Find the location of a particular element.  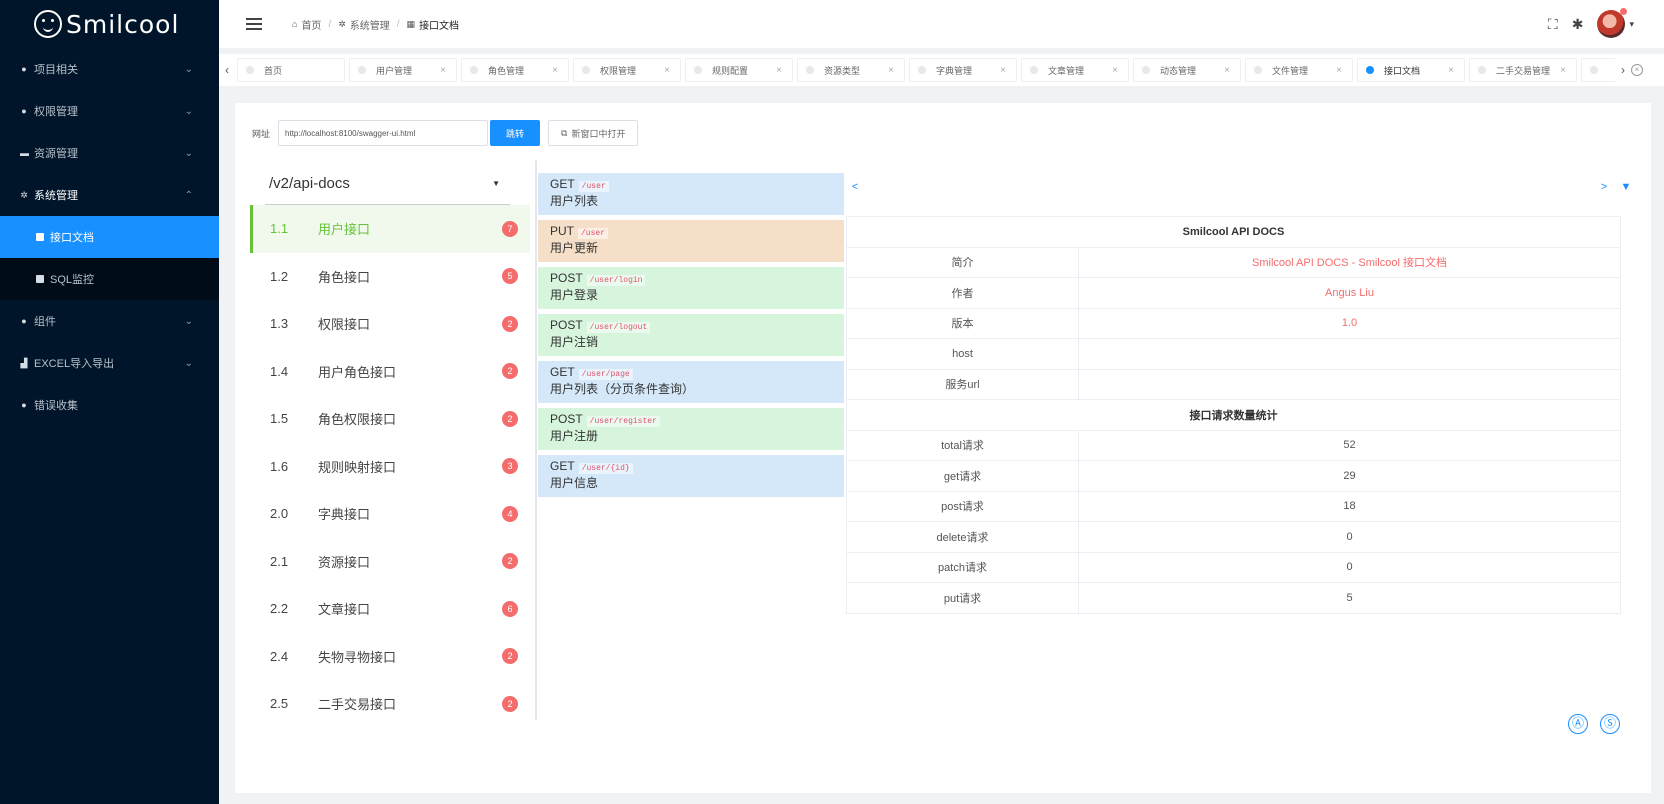

tab-label: 二手交易管理 is located at coordinates (1523, 70).